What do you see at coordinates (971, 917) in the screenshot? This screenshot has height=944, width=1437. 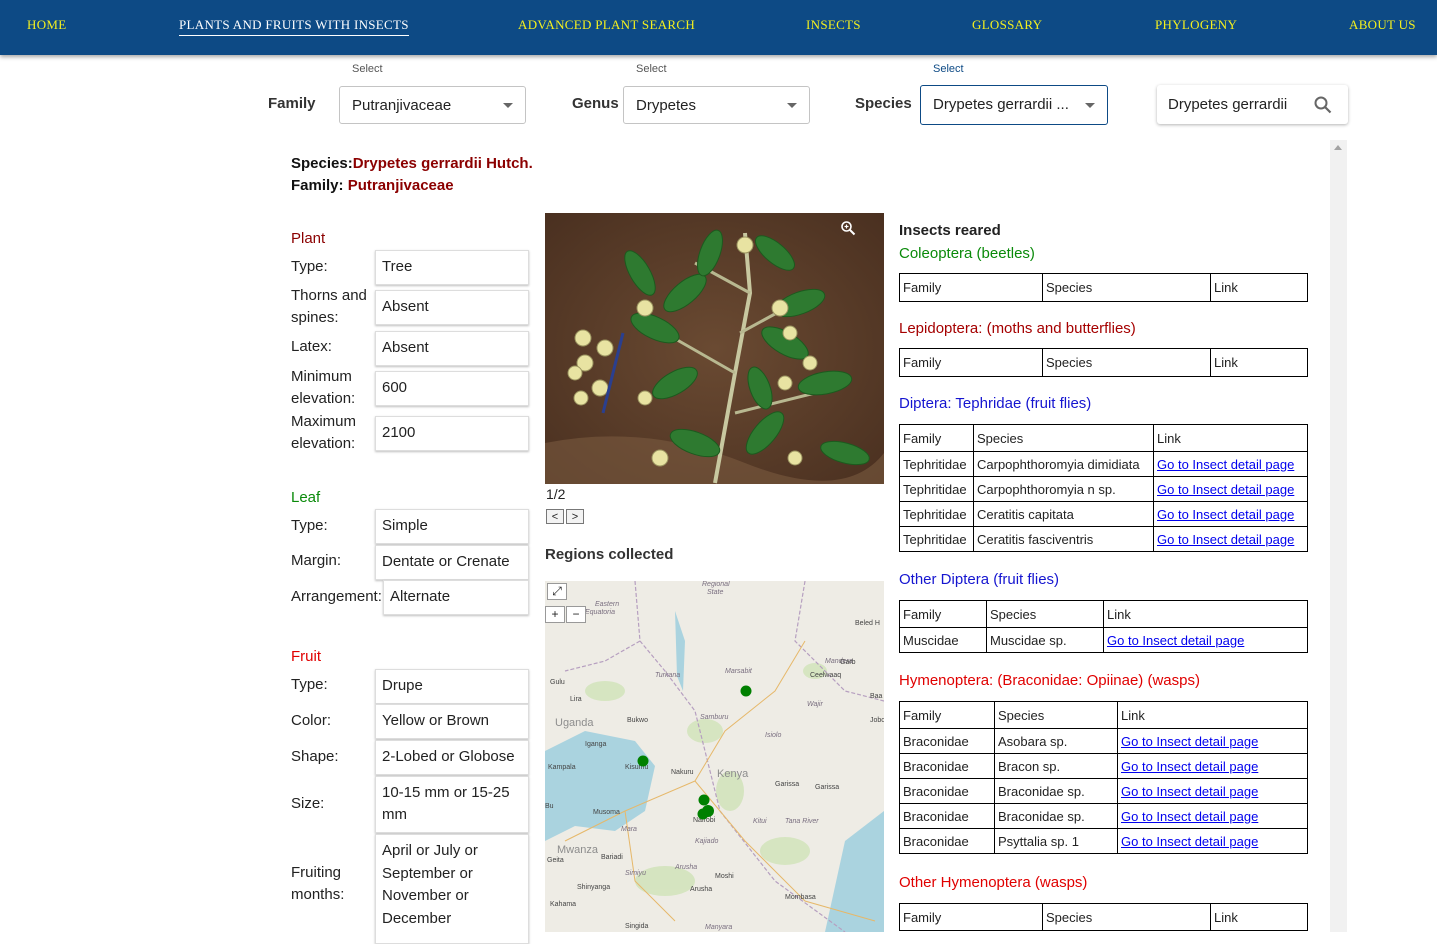 I see `col-header-family: Family` at bounding box center [971, 917].